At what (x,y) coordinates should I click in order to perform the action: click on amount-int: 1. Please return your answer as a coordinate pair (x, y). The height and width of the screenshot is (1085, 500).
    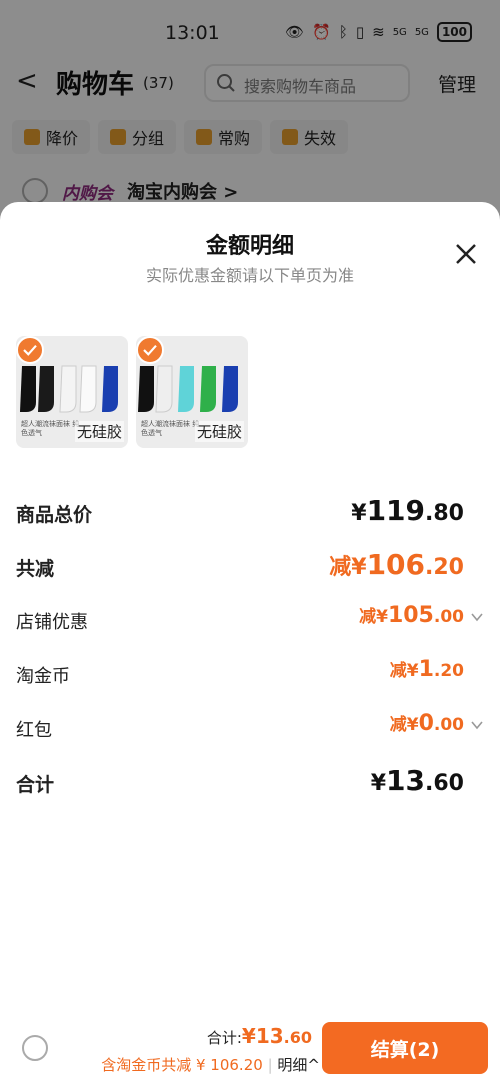
    Looking at the image, I should click on (426, 669).